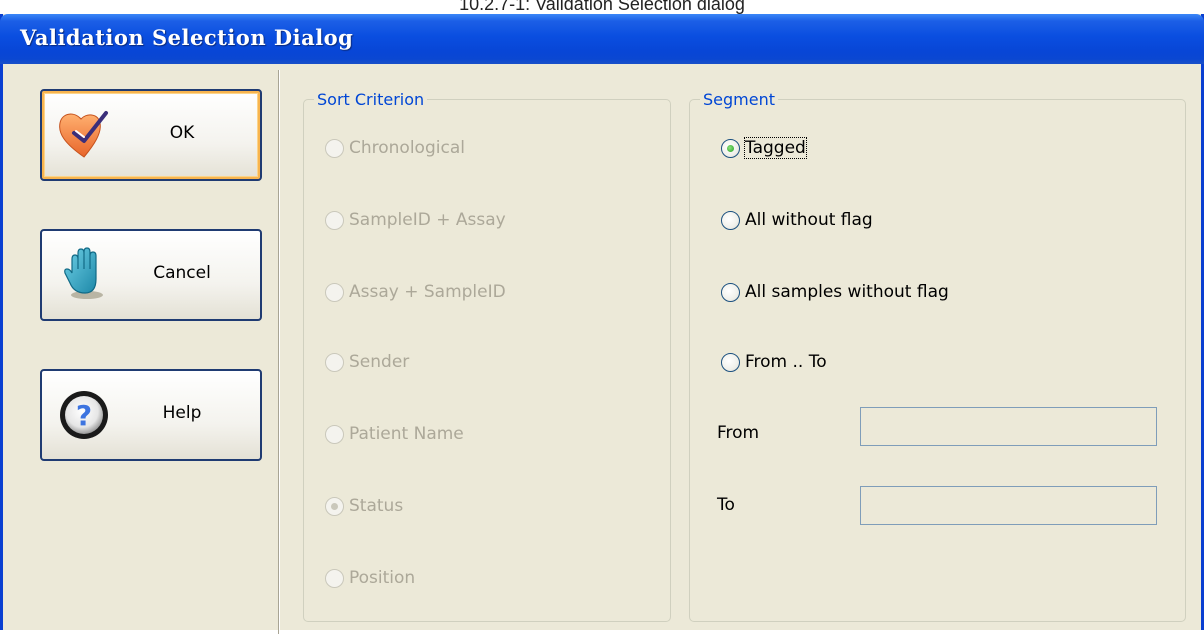 Image resolution: width=1204 pixels, height=634 pixels. What do you see at coordinates (602, 39) in the screenshot?
I see `title-bar: Validation Selection Dialog` at bounding box center [602, 39].